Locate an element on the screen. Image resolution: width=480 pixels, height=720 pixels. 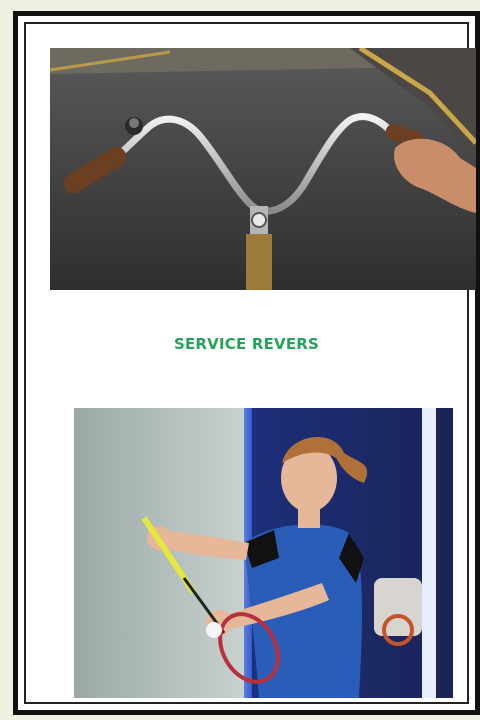
section-caption: SERVICE REVERS is located at coordinates (246, 344).